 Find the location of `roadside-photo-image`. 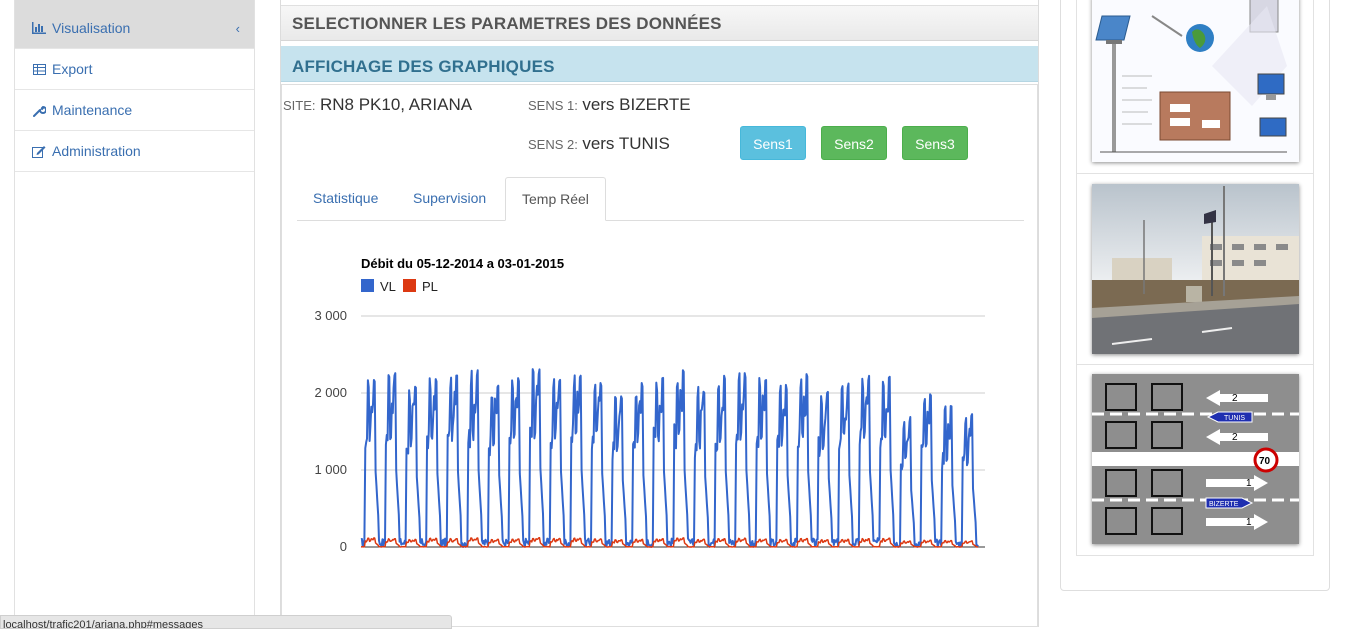

roadside-photo-image is located at coordinates (1195, 269).